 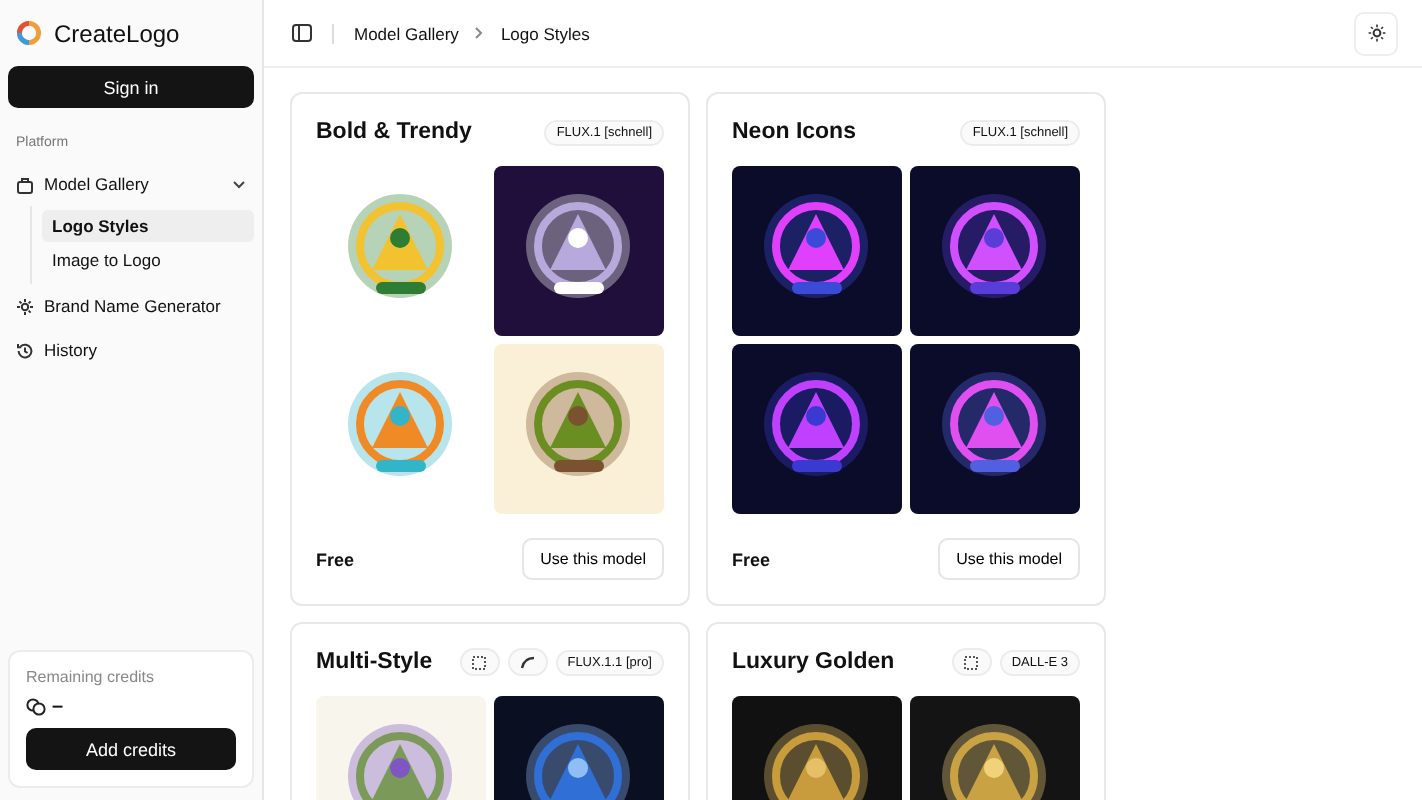 What do you see at coordinates (131, 87) in the screenshot?
I see `sign-in-button: Sign in` at bounding box center [131, 87].